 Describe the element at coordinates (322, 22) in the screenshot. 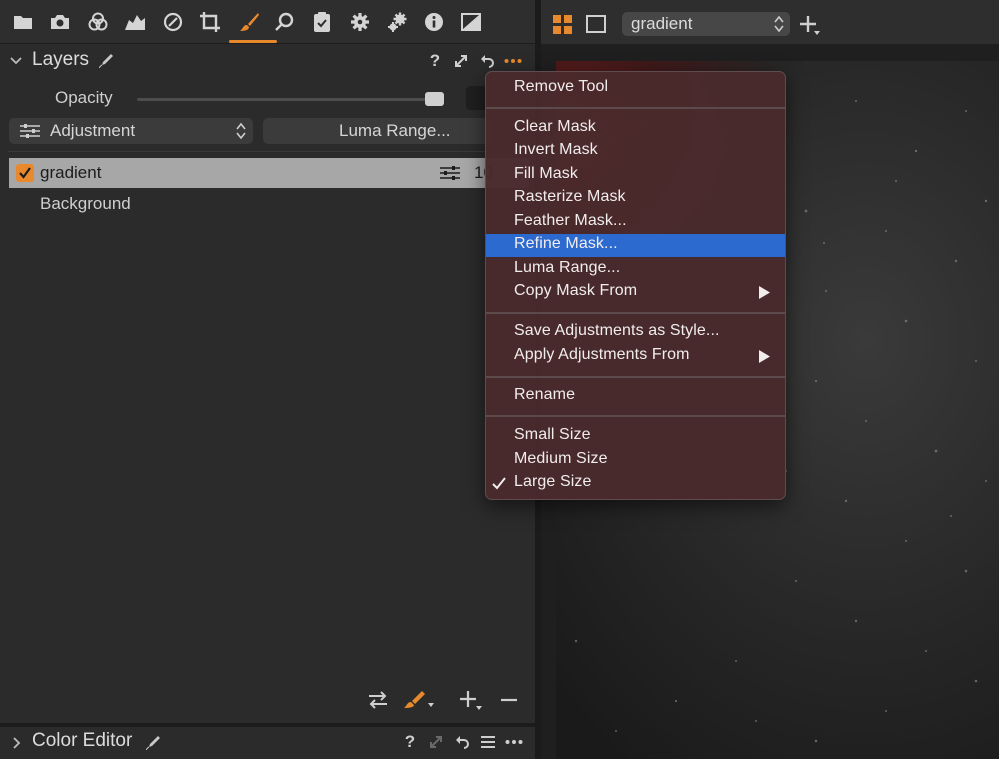

I see `clipboard-icon` at that location.